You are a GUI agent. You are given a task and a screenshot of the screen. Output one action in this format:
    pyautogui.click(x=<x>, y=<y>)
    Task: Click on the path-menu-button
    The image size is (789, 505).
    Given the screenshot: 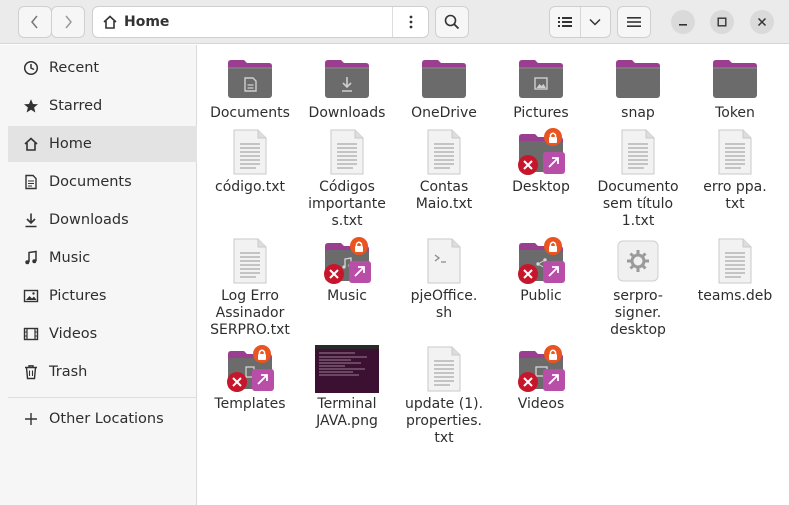 What is the action you would take?
    pyautogui.click(x=410, y=22)
    